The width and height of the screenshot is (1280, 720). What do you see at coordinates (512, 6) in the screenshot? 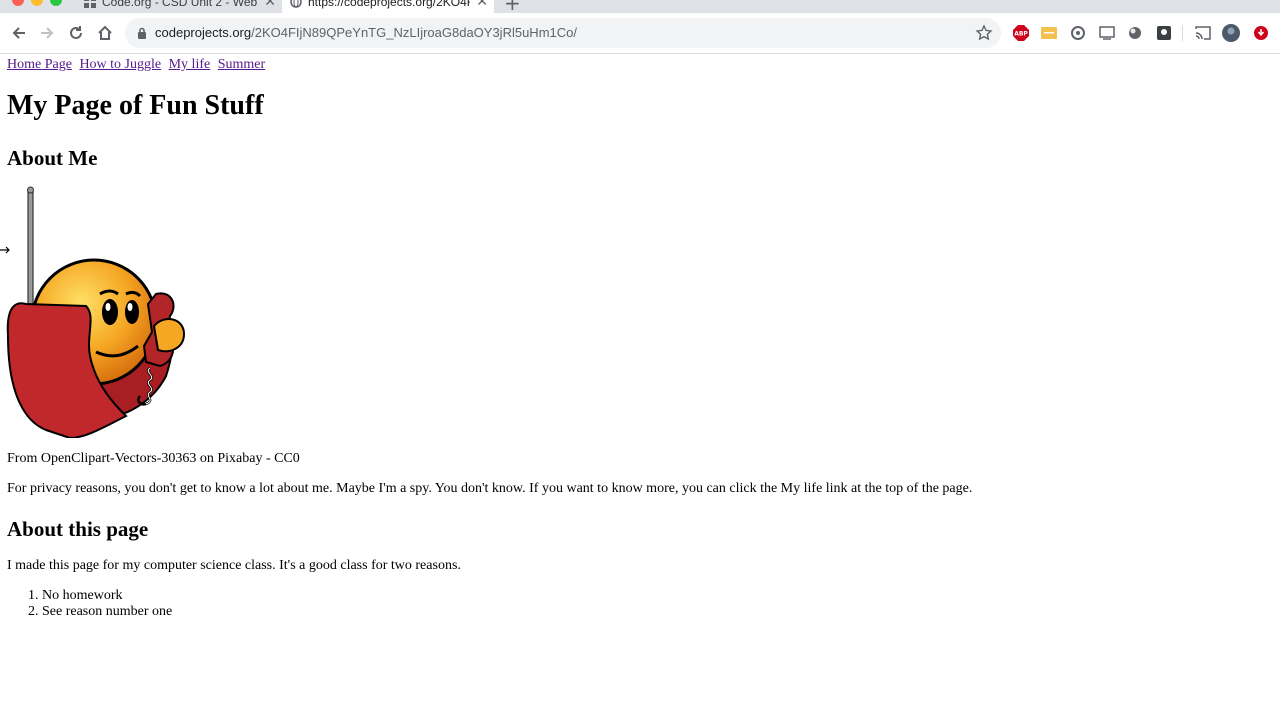
I see `new-tab-button: +` at bounding box center [512, 6].